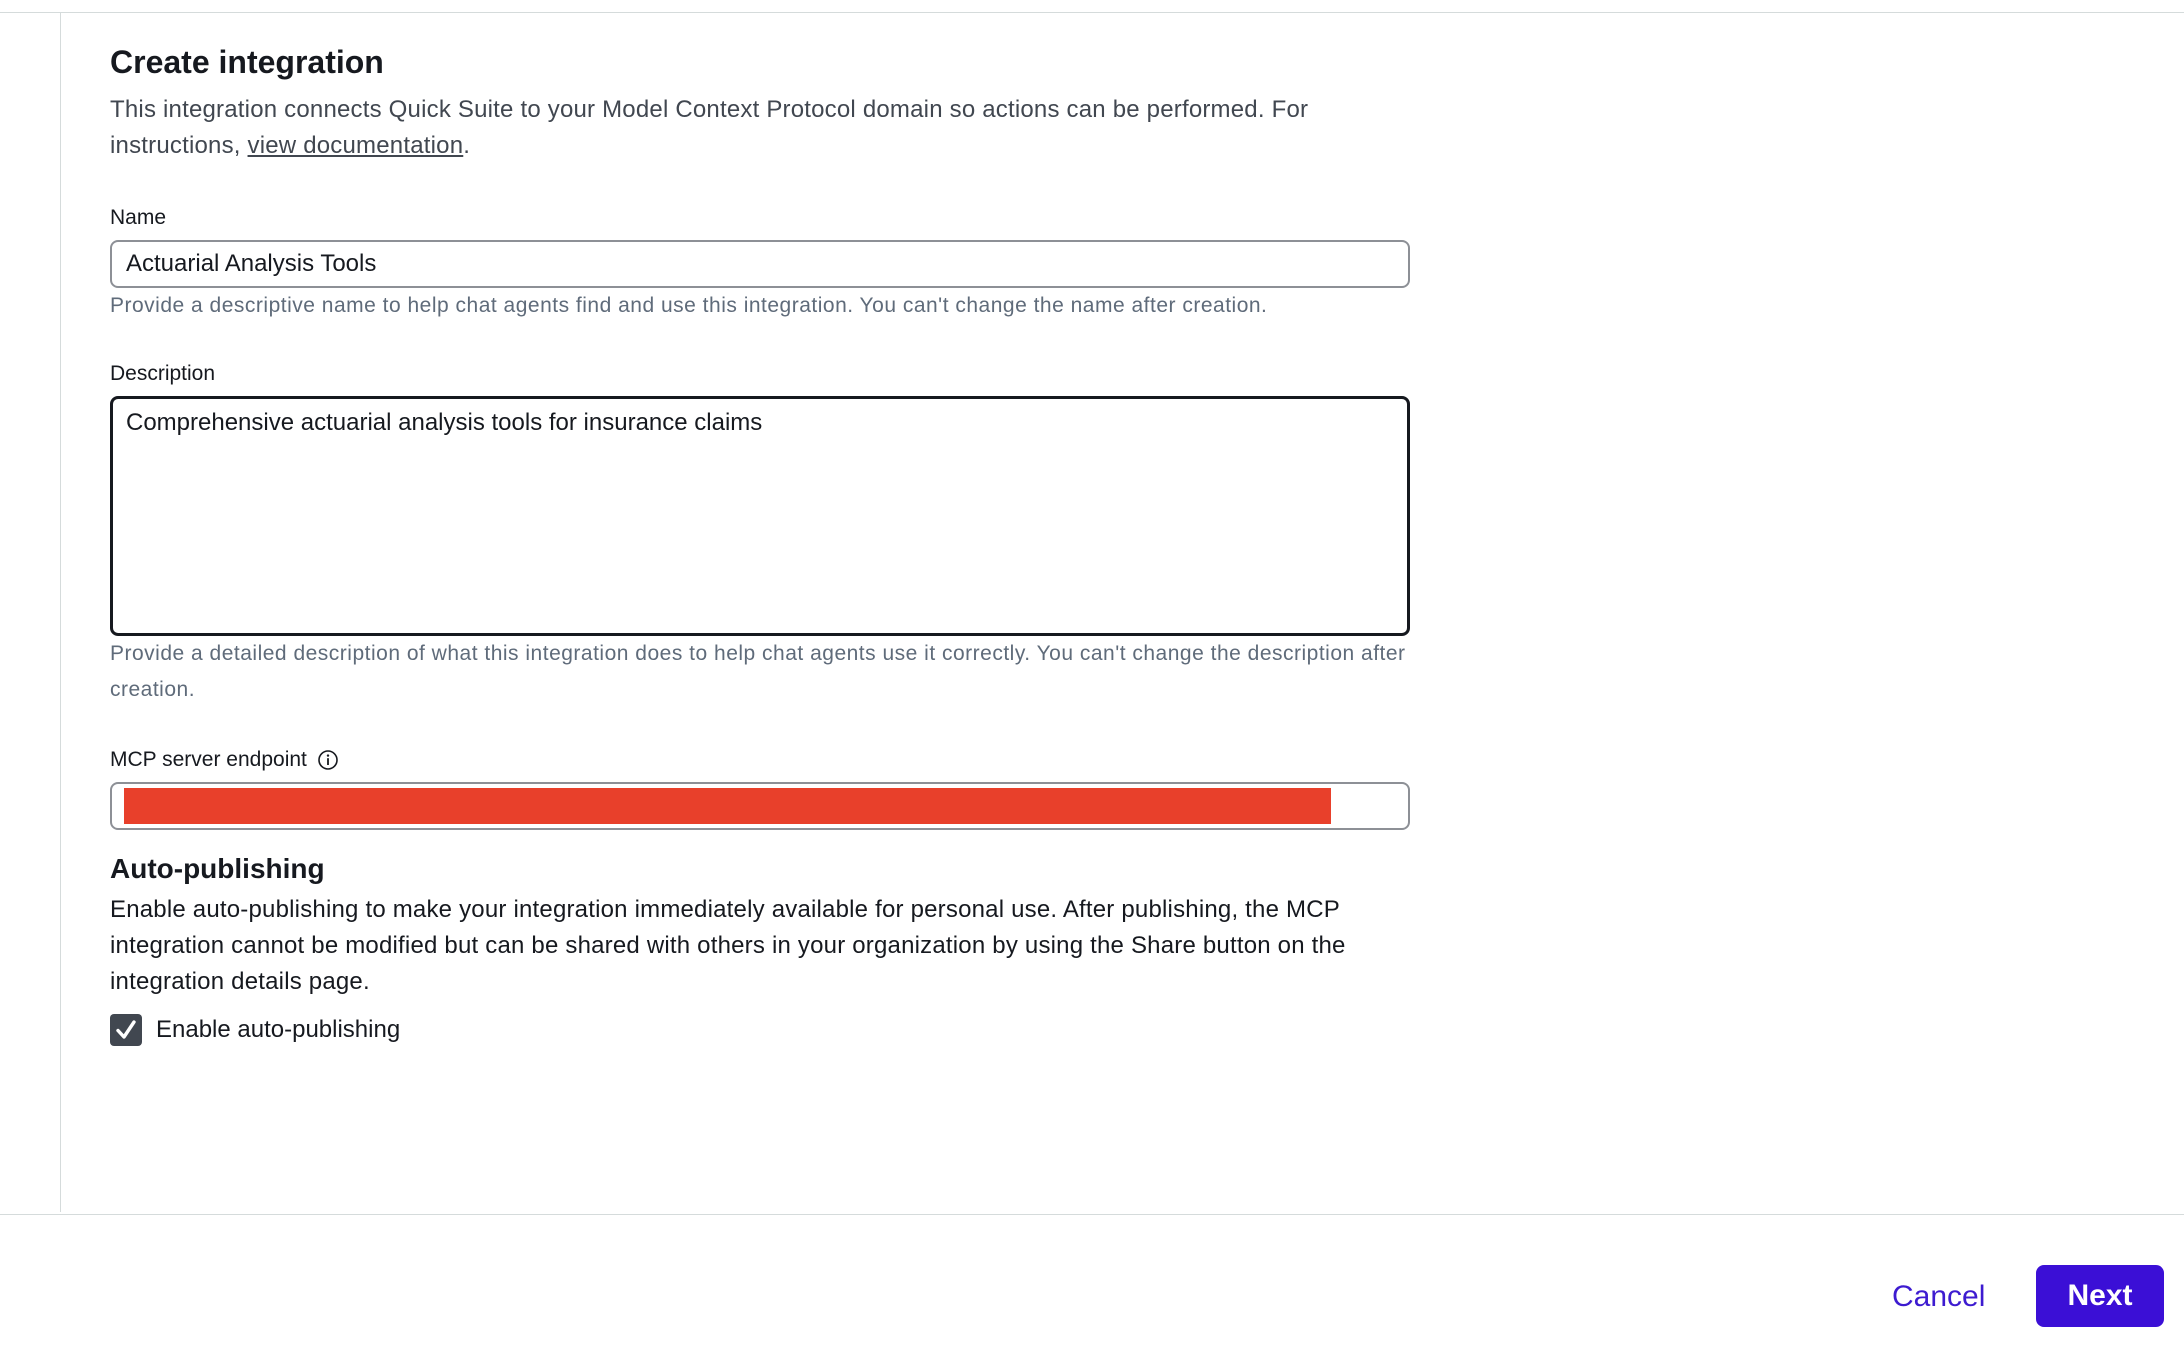 This screenshot has height=1362, width=2184. What do you see at coordinates (217, 868) in the screenshot?
I see `auto-publishing-heading: Auto-publishing` at bounding box center [217, 868].